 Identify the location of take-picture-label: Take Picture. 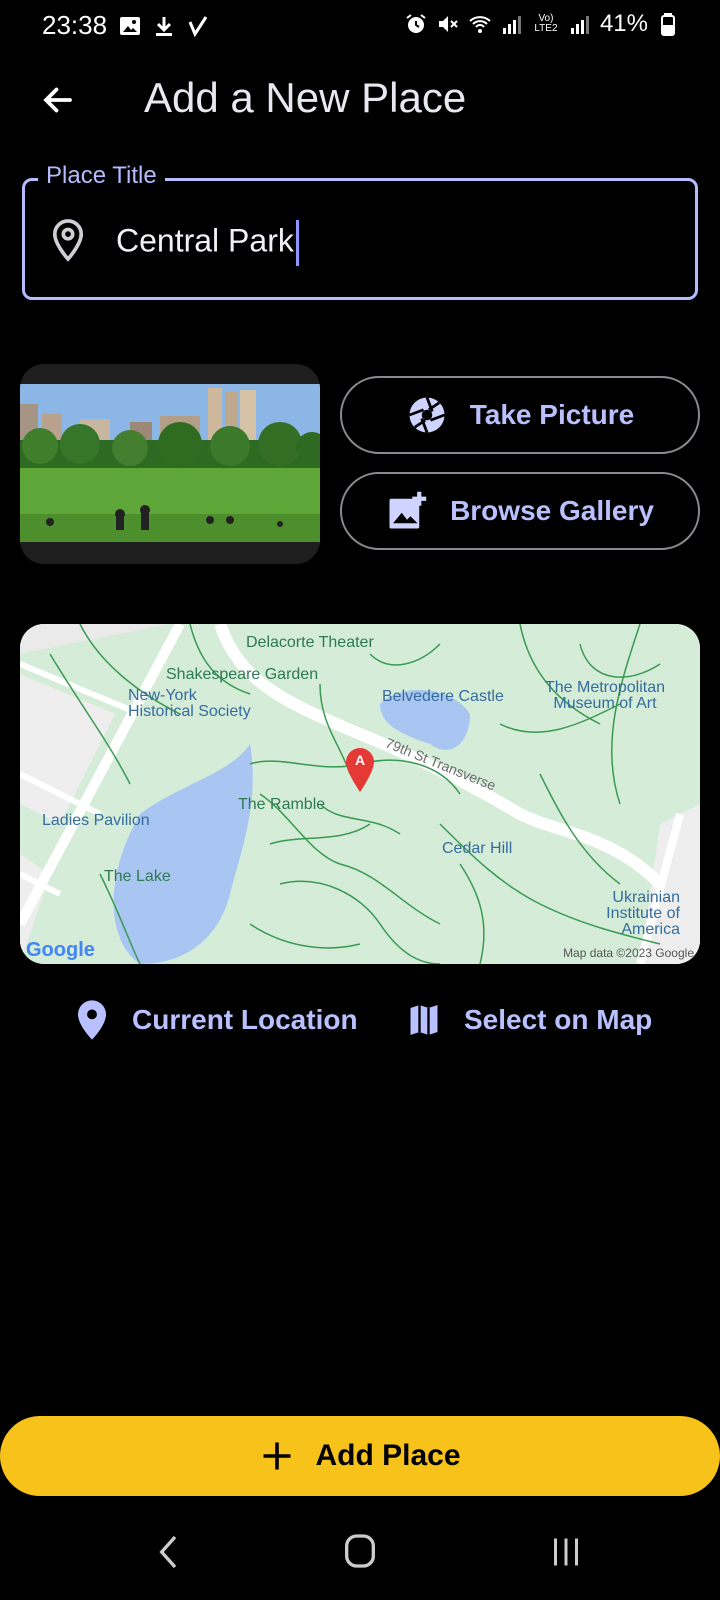
(552, 414).